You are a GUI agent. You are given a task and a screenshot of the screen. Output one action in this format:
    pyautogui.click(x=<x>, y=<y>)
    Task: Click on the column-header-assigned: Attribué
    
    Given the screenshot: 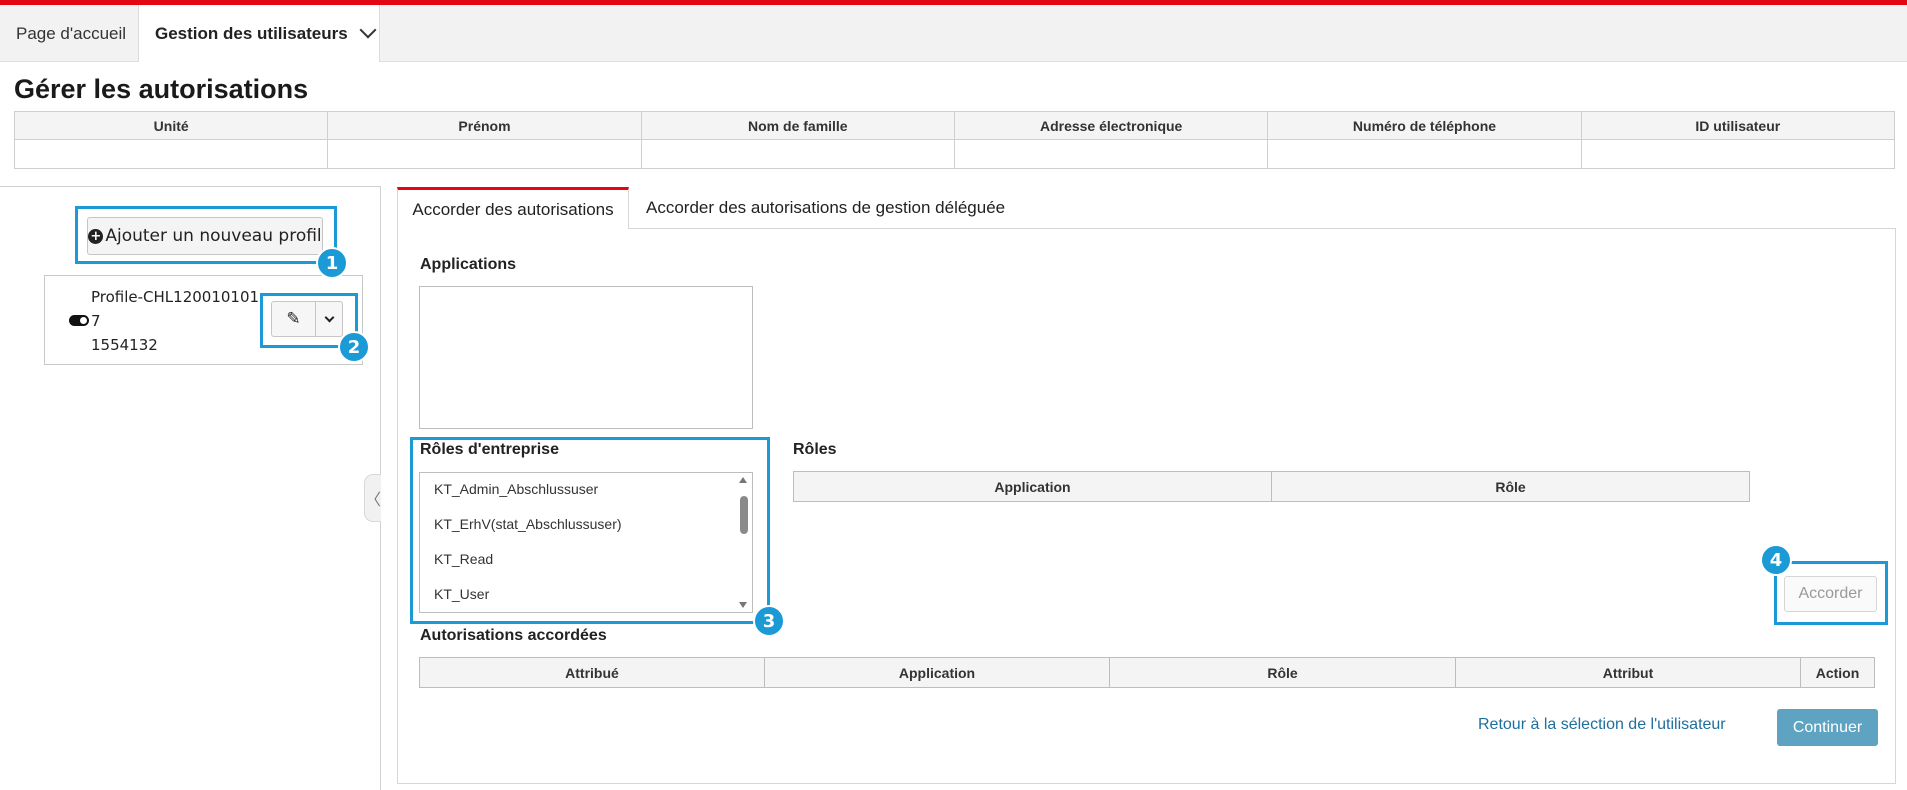 What is the action you would take?
    pyautogui.click(x=592, y=672)
    